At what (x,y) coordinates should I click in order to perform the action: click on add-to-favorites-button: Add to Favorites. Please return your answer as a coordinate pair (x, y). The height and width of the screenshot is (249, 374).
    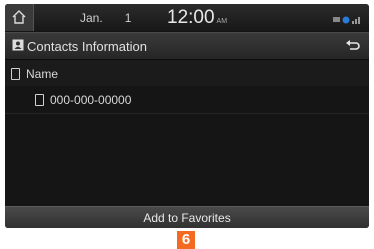
    Looking at the image, I should click on (187, 217).